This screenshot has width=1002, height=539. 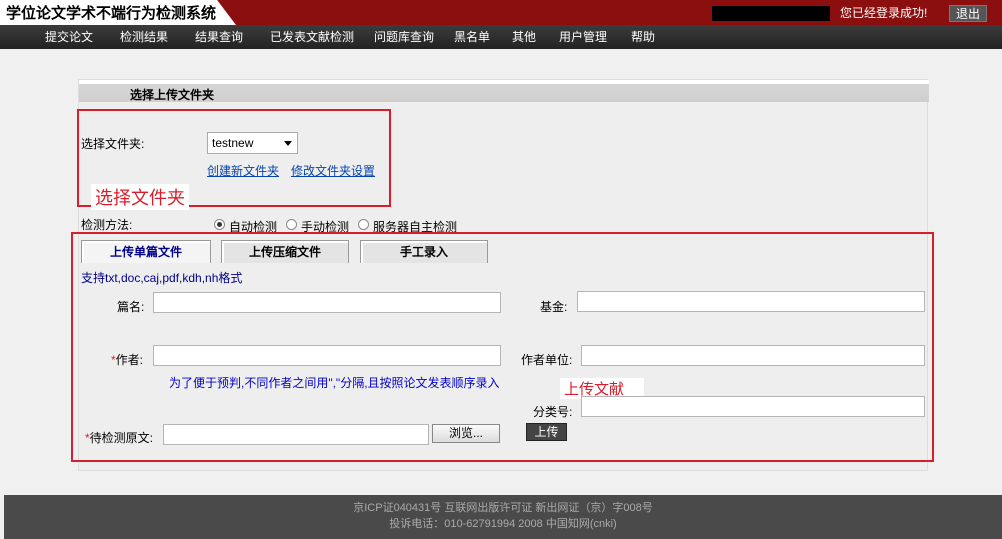 I want to click on title-label: 篇名:, so click(x=131, y=307).